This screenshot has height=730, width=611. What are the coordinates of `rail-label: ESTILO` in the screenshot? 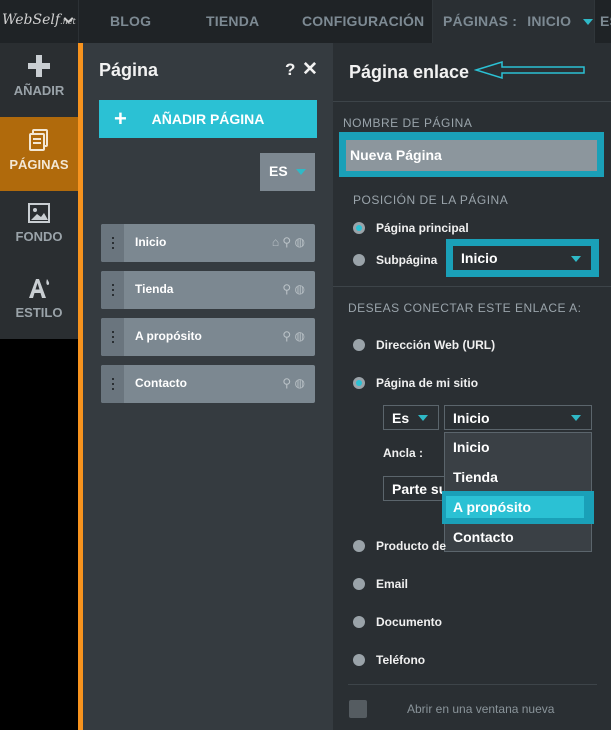 It's located at (39, 312).